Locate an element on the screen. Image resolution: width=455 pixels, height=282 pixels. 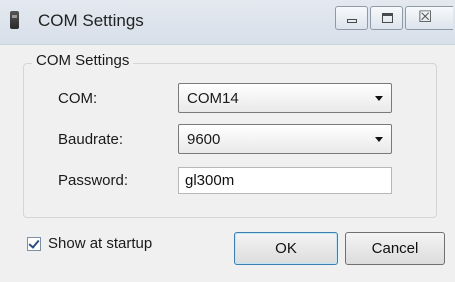
cancel-button: Cancel is located at coordinates (395, 248).